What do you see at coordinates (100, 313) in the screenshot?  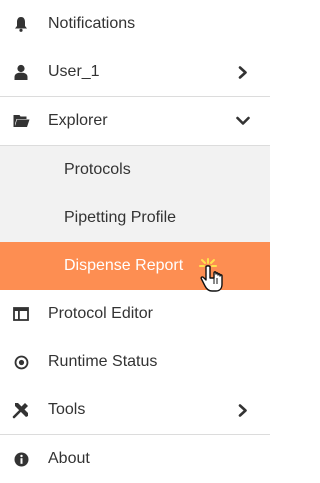 I see `menu-item-label: Protocol Editor` at bounding box center [100, 313].